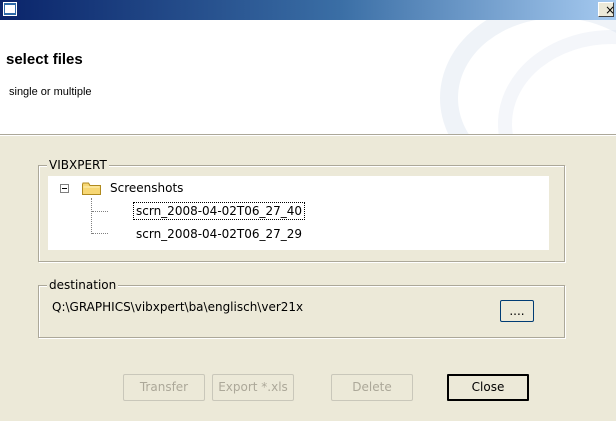  What do you see at coordinates (44, 59) in the screenshot?
I see `page-title: select files` at bounding box center [44, 59].